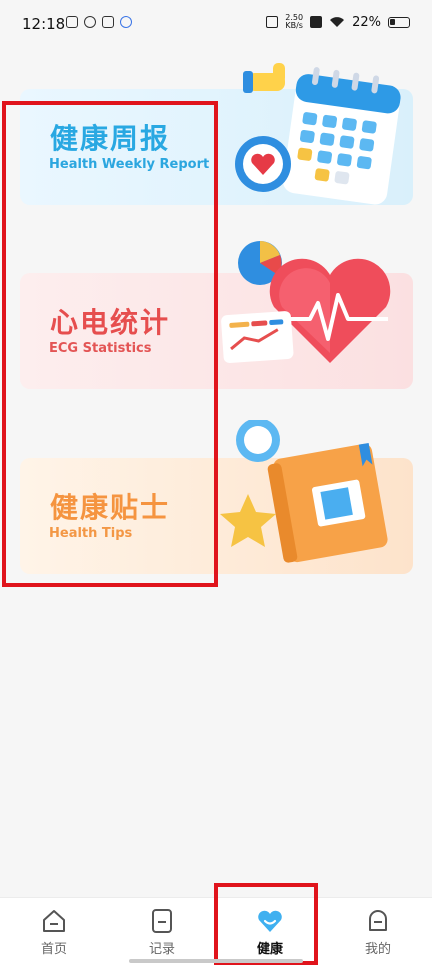 This screenshot has height=965, width=432. I want to click on calendar-illustration-icon, so click(318, 134).